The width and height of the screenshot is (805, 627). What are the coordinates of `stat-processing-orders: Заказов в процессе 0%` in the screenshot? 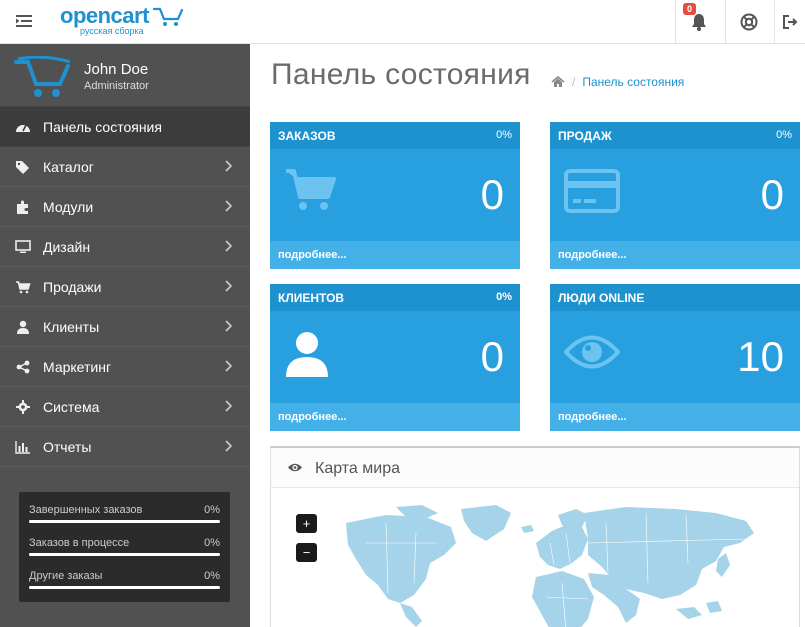 It's located at (124, 541).